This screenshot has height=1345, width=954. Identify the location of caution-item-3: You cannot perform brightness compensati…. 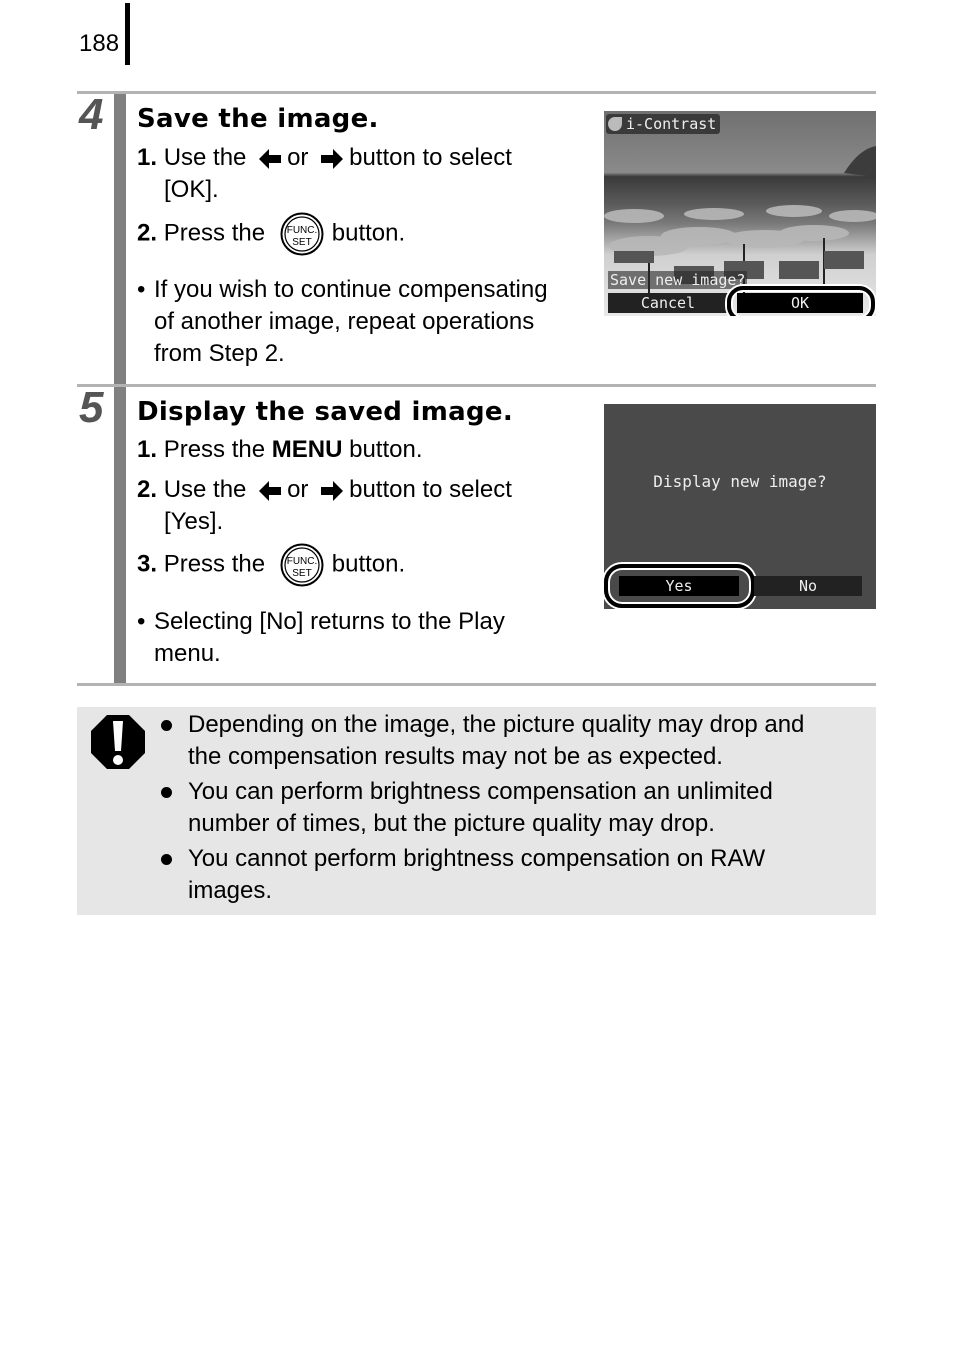
(463, 875).